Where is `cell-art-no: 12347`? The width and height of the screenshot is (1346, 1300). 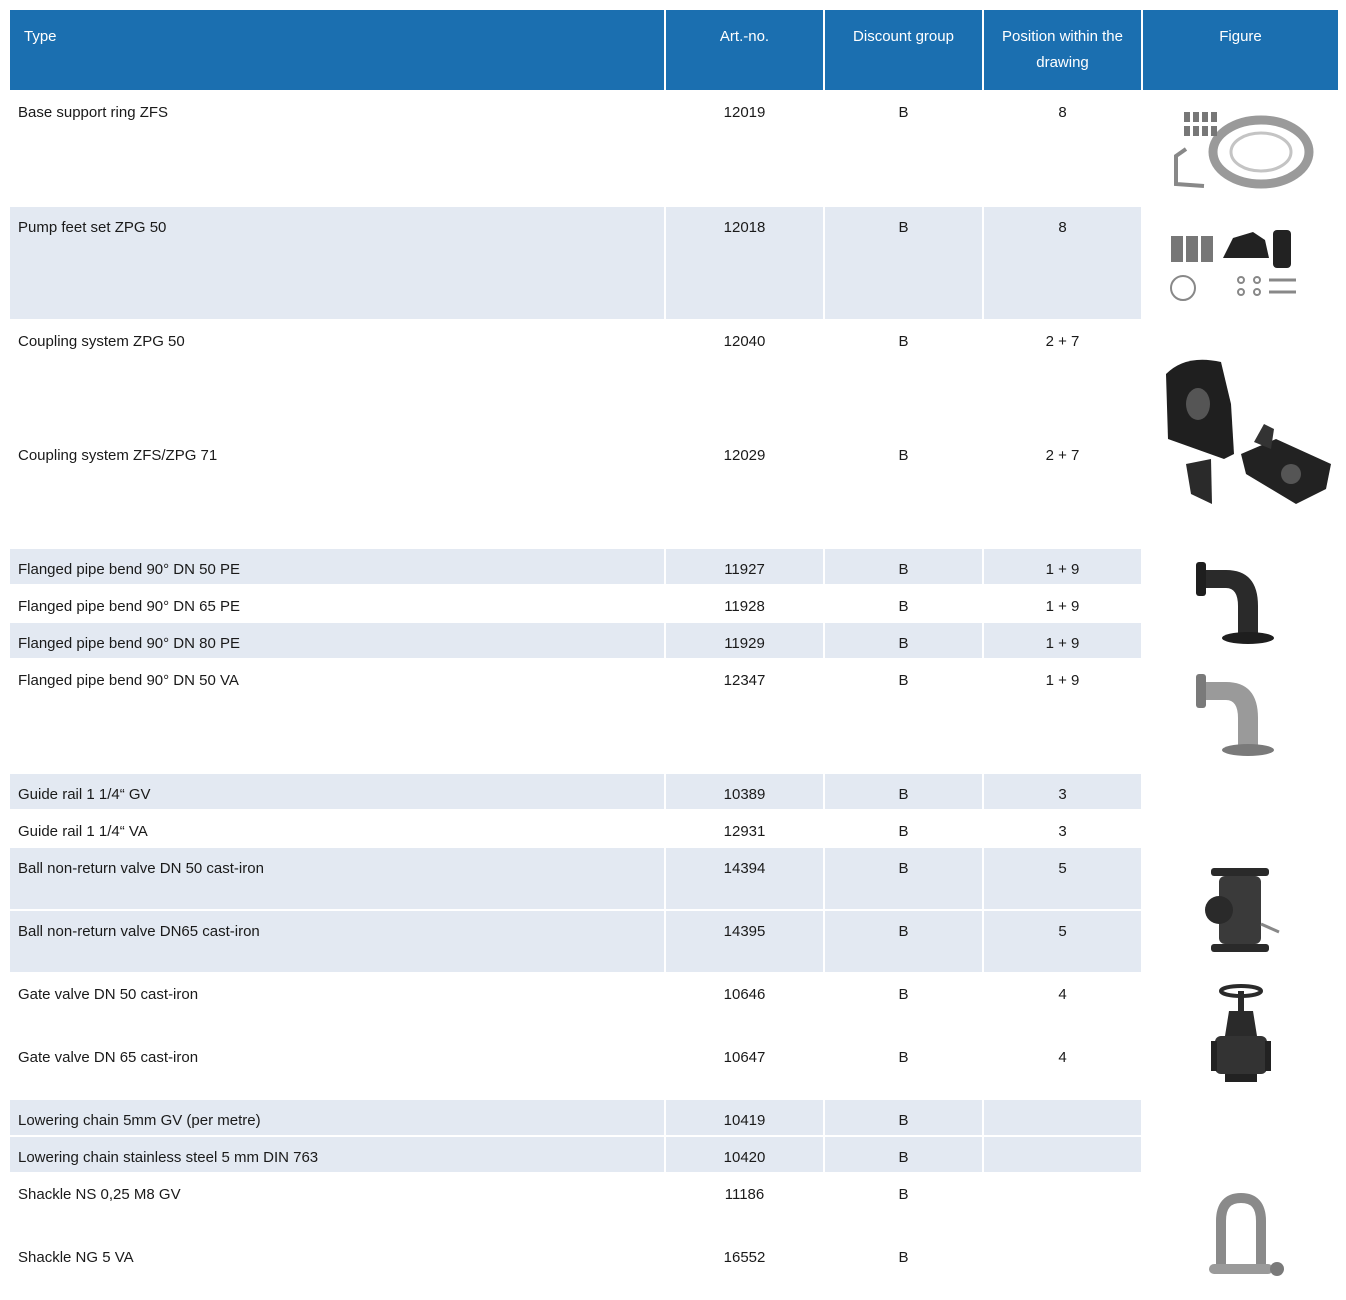
cell-art-no: 12347 is located at coordinates (744, 716).